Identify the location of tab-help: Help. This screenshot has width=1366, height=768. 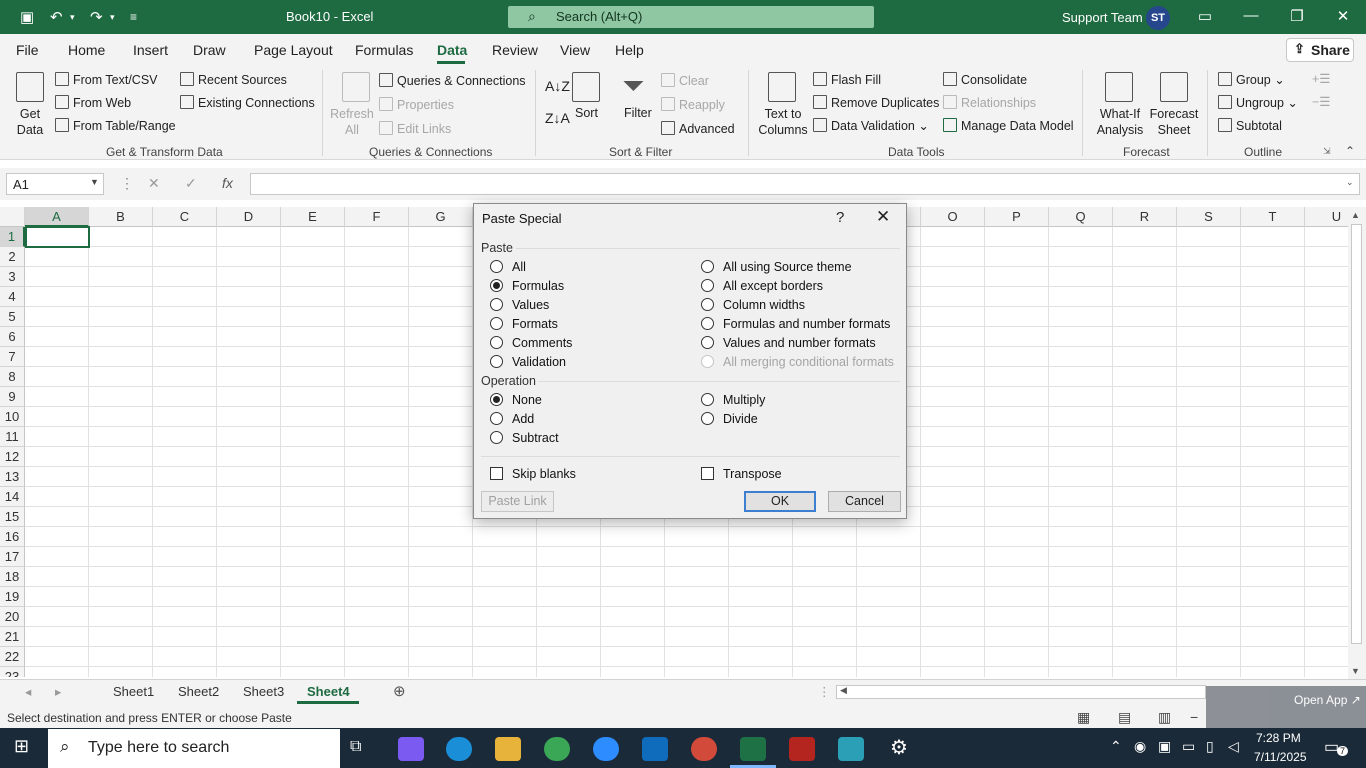
(629, 50).